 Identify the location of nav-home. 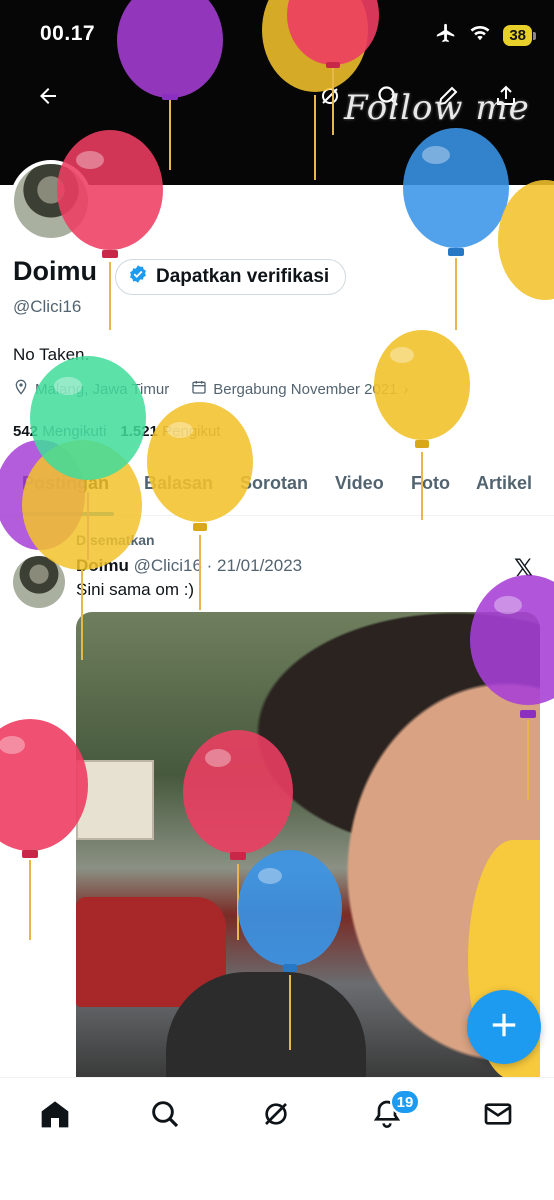
(55, 1116).